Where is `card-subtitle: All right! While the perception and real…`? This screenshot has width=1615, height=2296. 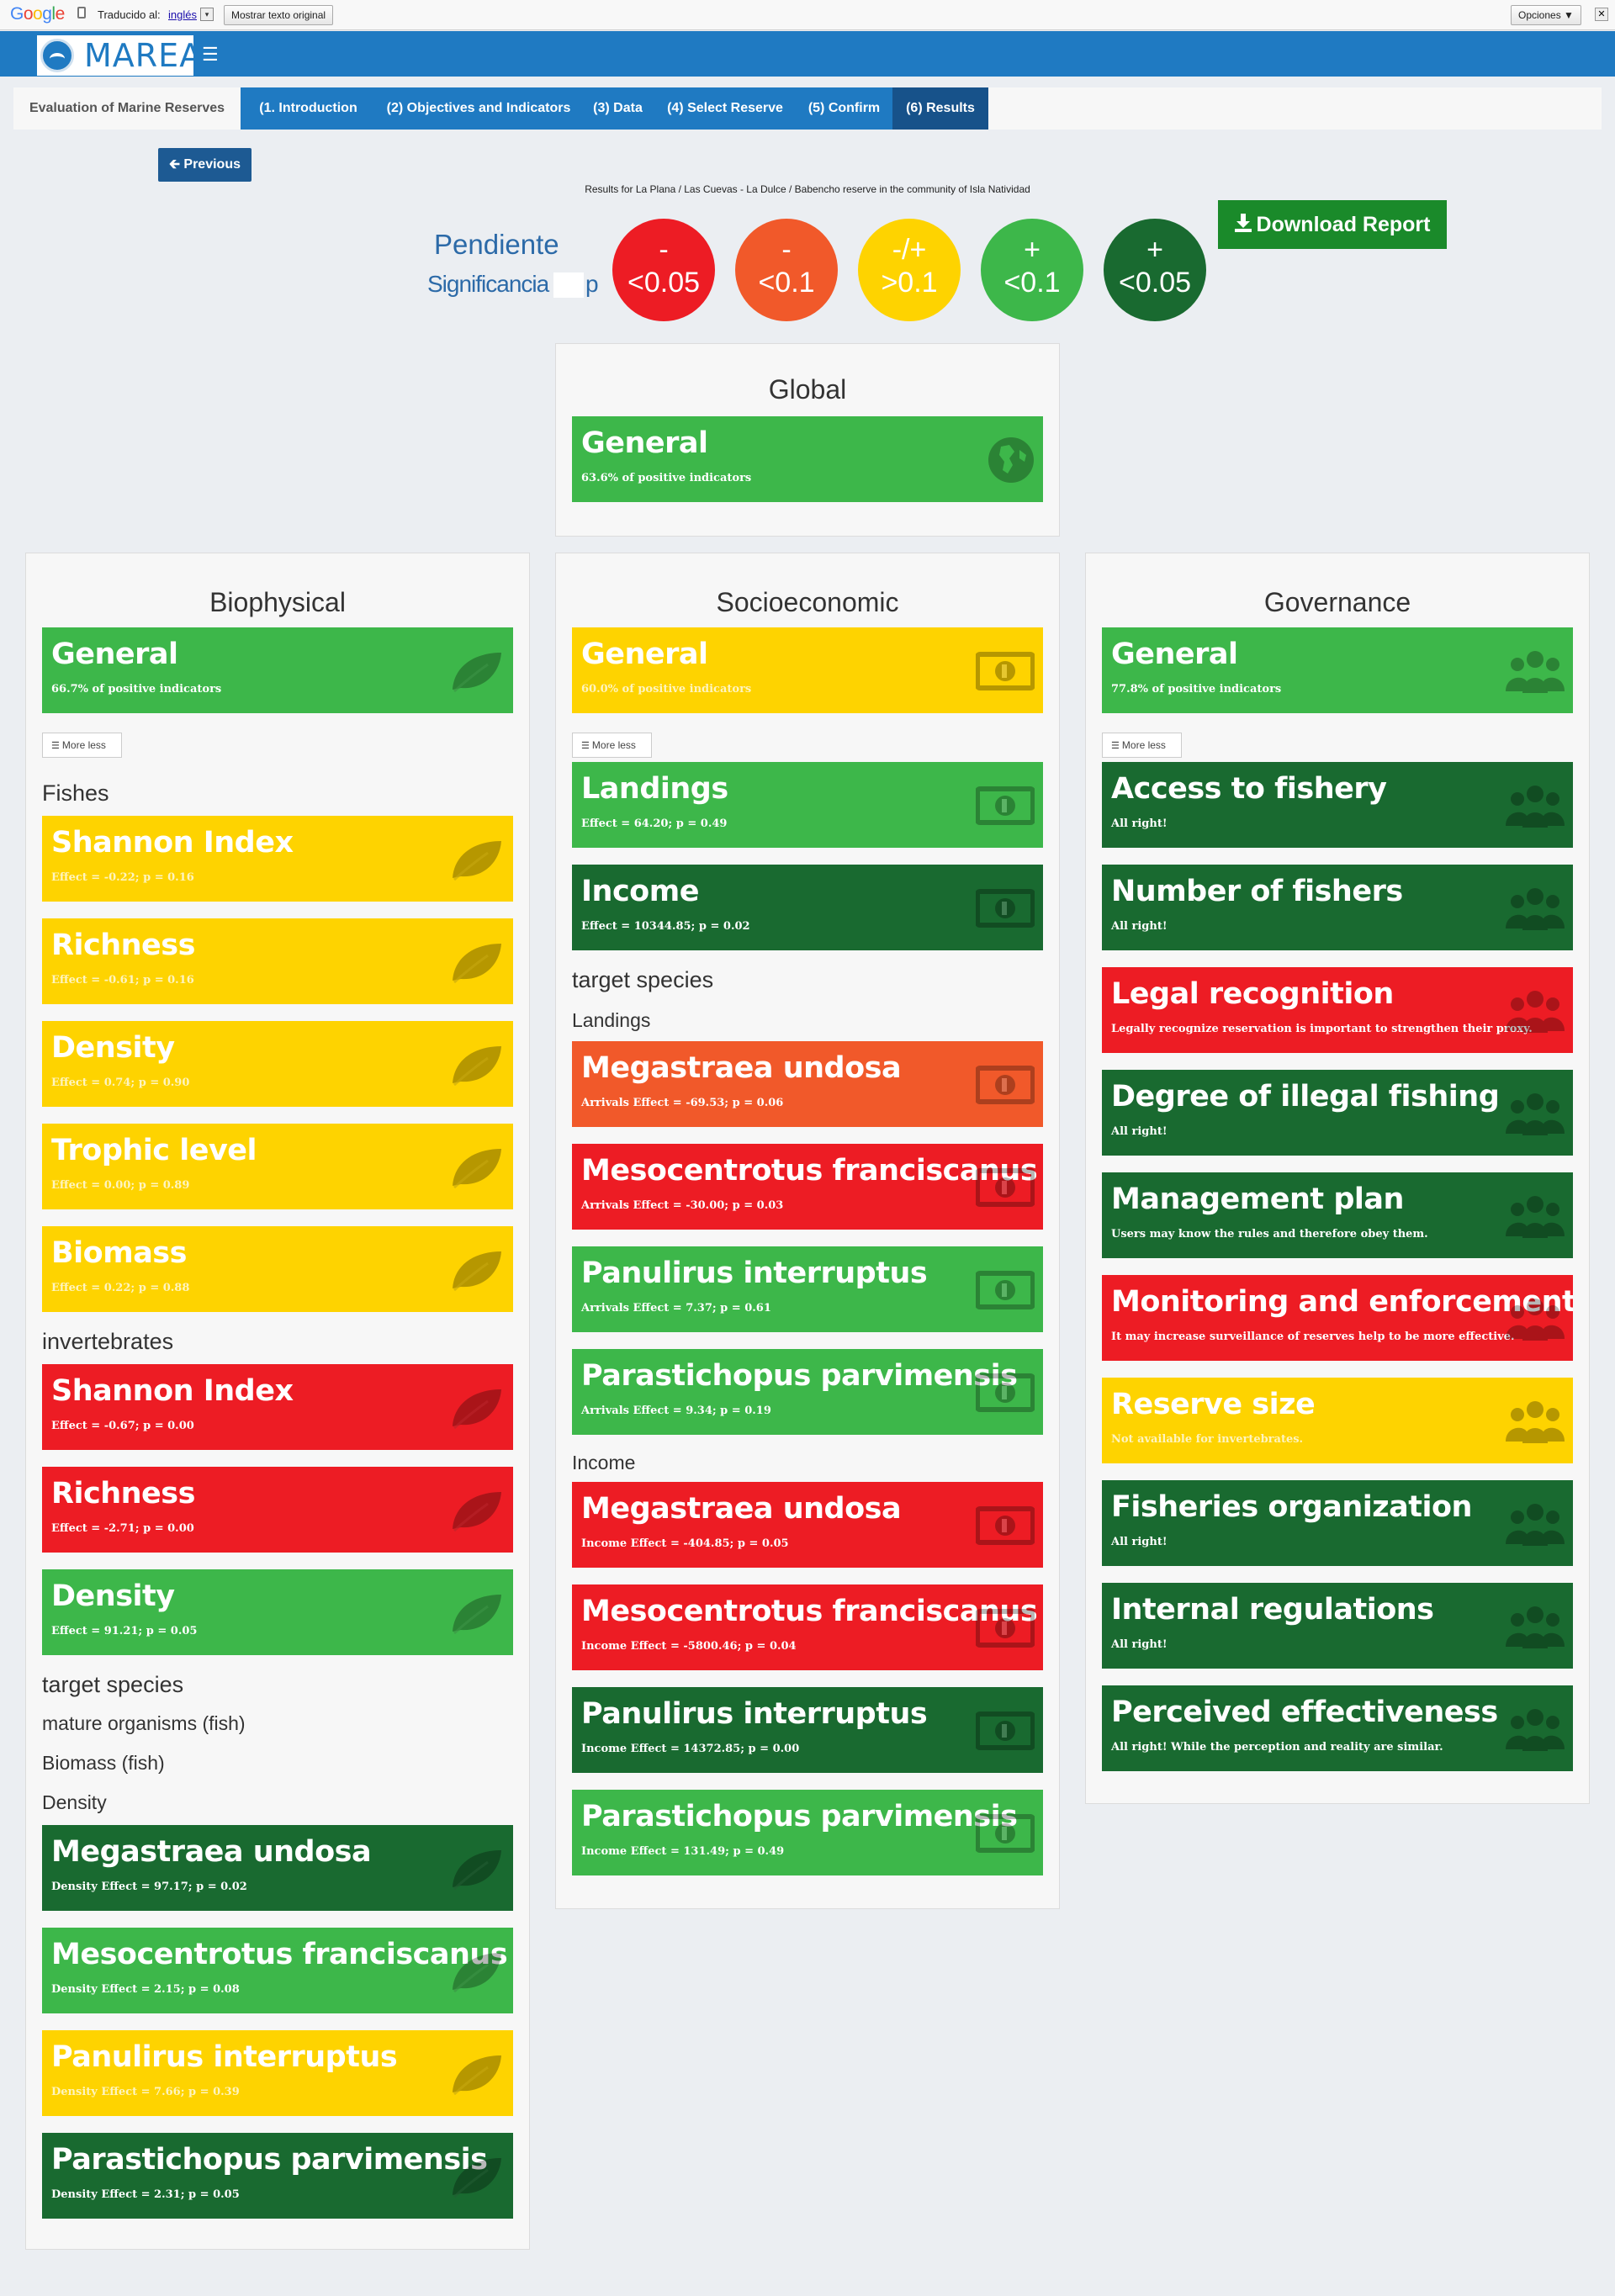
card-subtitle: All right! While the perception and real… is located at coordinates (1277, 1747).